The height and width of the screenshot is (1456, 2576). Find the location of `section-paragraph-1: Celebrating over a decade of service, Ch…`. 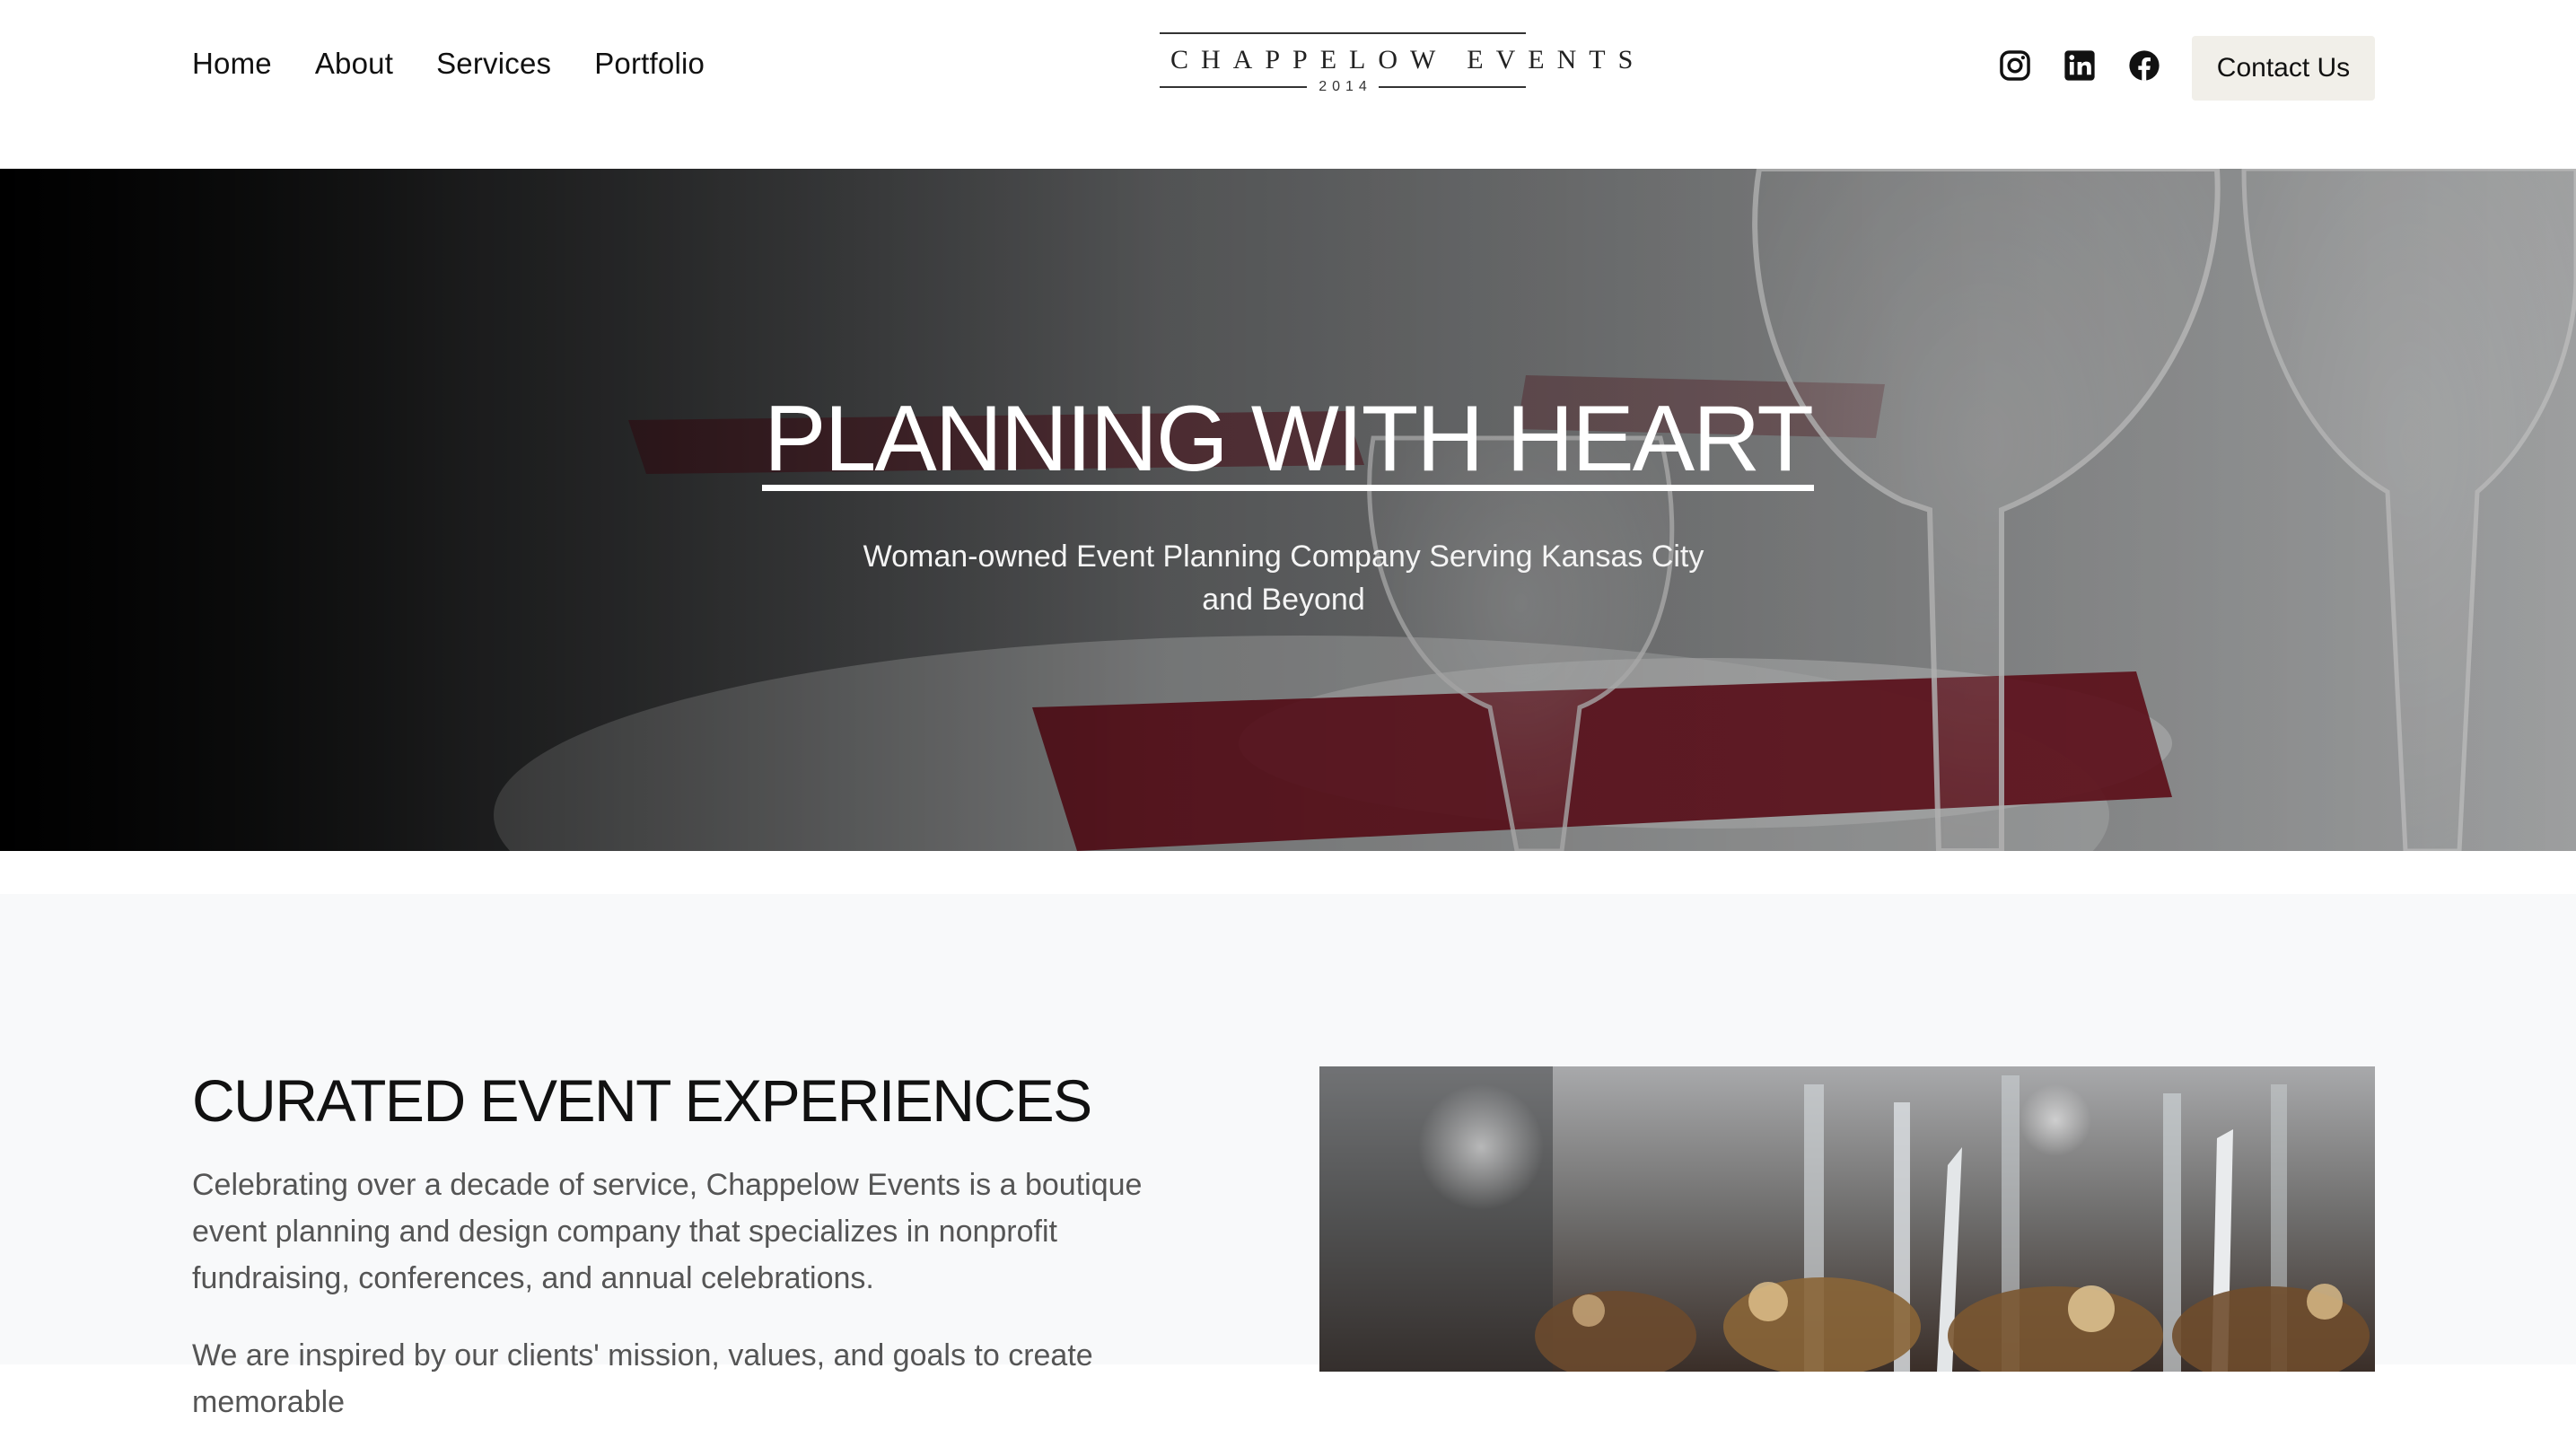

section-paragraph-1: Celebrating over a decade of service, Ch… is located at coordinates (667, 1231).